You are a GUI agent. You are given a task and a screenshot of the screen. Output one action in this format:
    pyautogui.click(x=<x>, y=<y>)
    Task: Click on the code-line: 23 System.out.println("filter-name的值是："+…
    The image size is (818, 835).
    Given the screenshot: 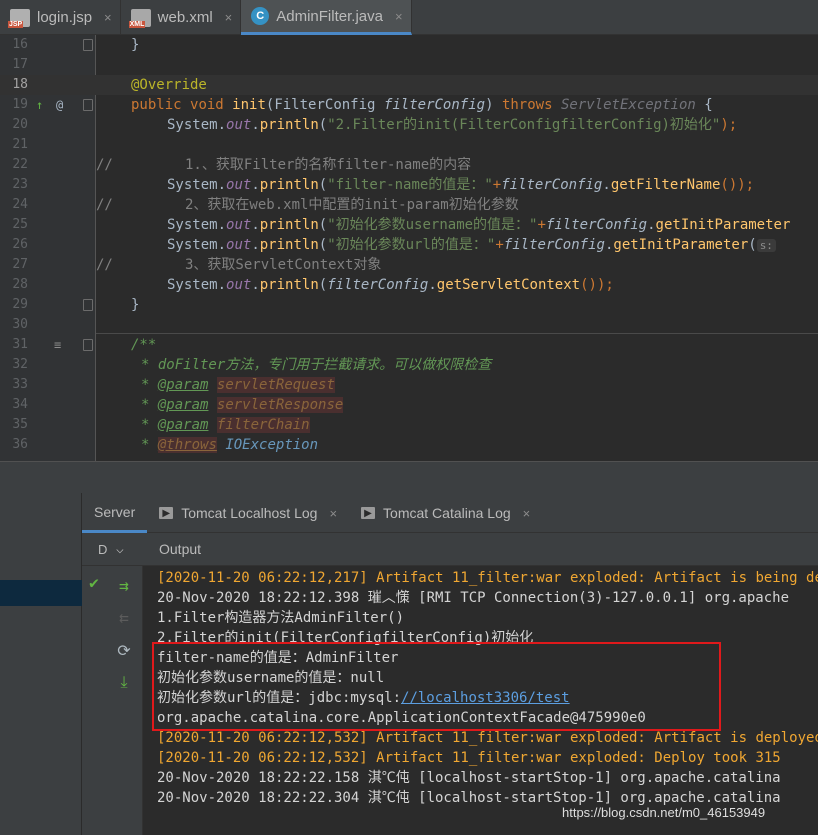 What is the action you would take?
    pyautogui.click(x=409, y=185)
    